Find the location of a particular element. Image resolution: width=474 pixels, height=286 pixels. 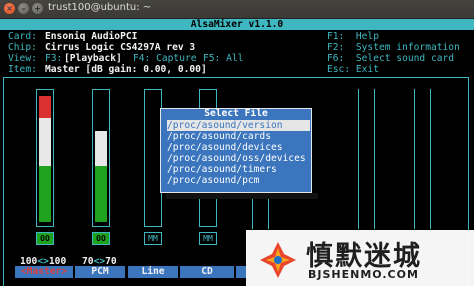

help-f1: F1: Help is located at coordinates (353, 36).